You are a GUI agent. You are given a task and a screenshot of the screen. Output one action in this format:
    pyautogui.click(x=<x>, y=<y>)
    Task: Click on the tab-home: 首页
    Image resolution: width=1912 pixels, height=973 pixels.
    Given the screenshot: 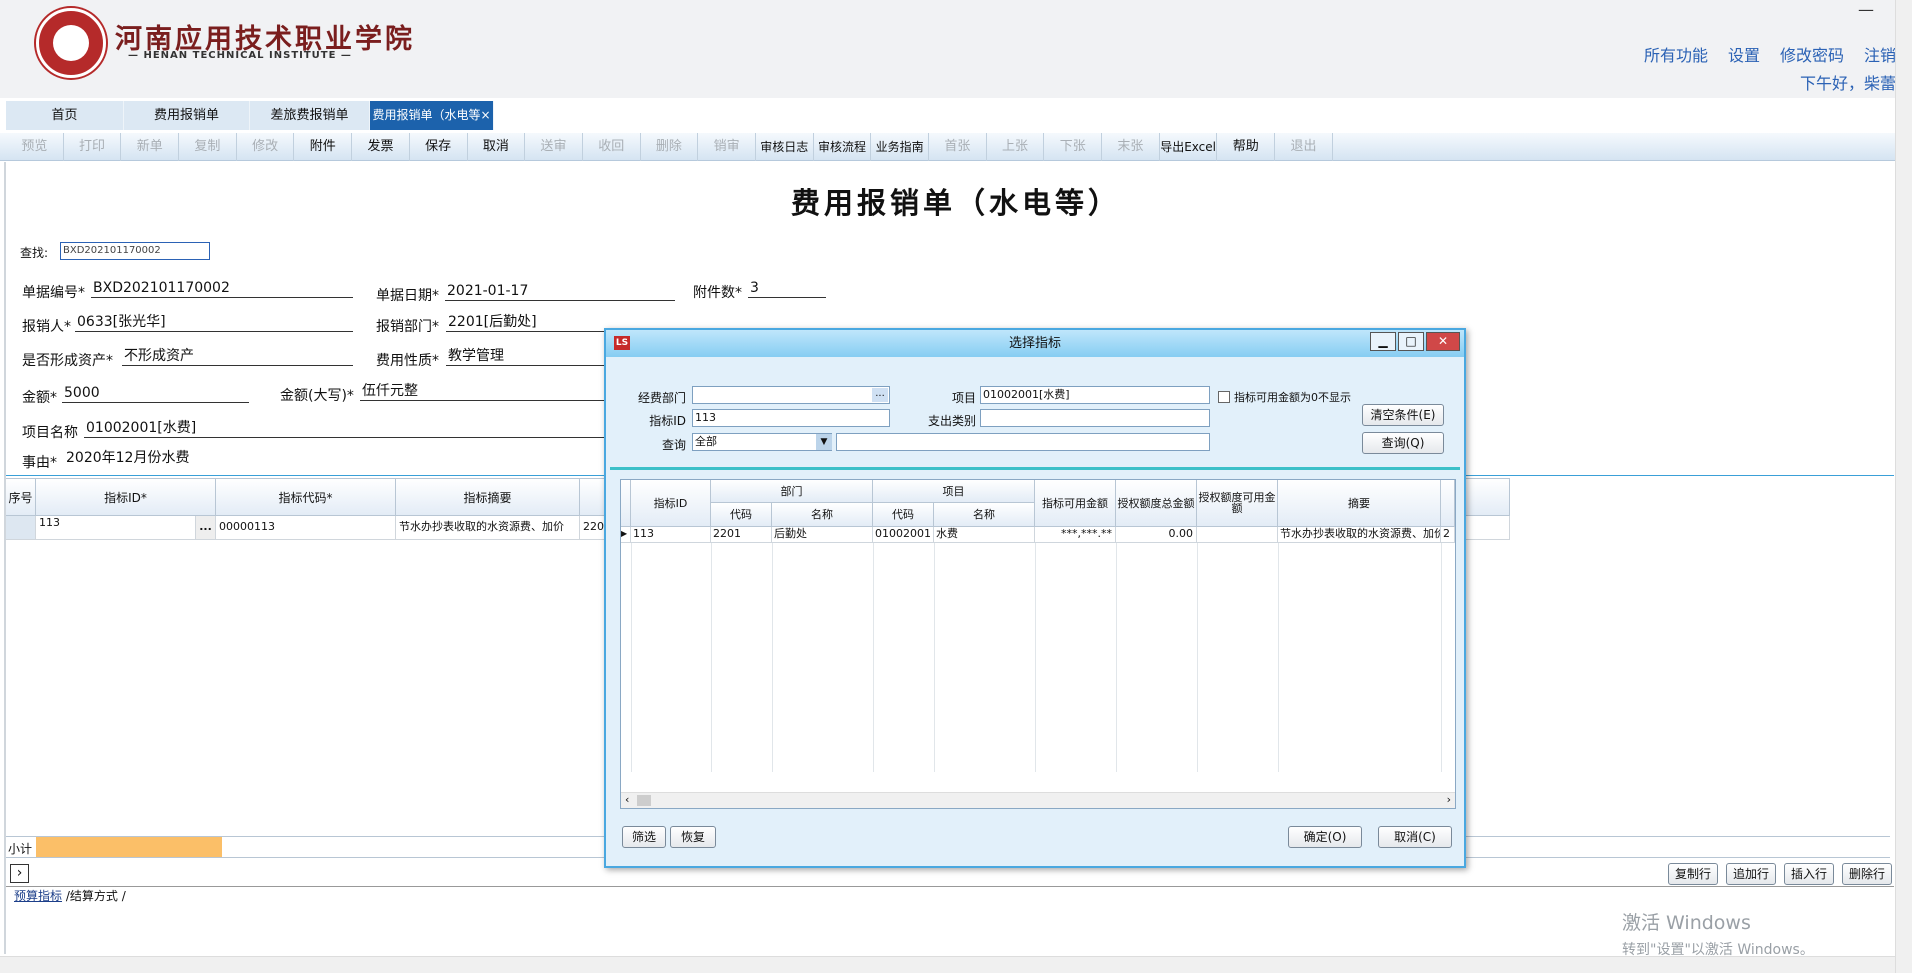 What is the action you would take?
    pyautogui.click(x=65, y=115)
    